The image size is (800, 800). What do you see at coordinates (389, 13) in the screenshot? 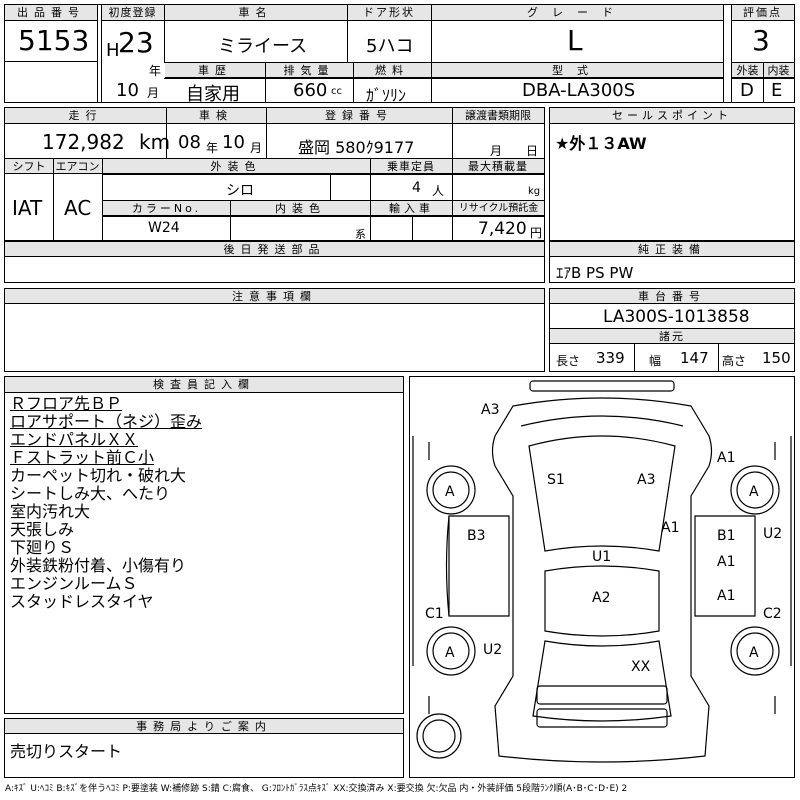
I see `hdr-door: ドア形状` at bounding box center [389, 13].